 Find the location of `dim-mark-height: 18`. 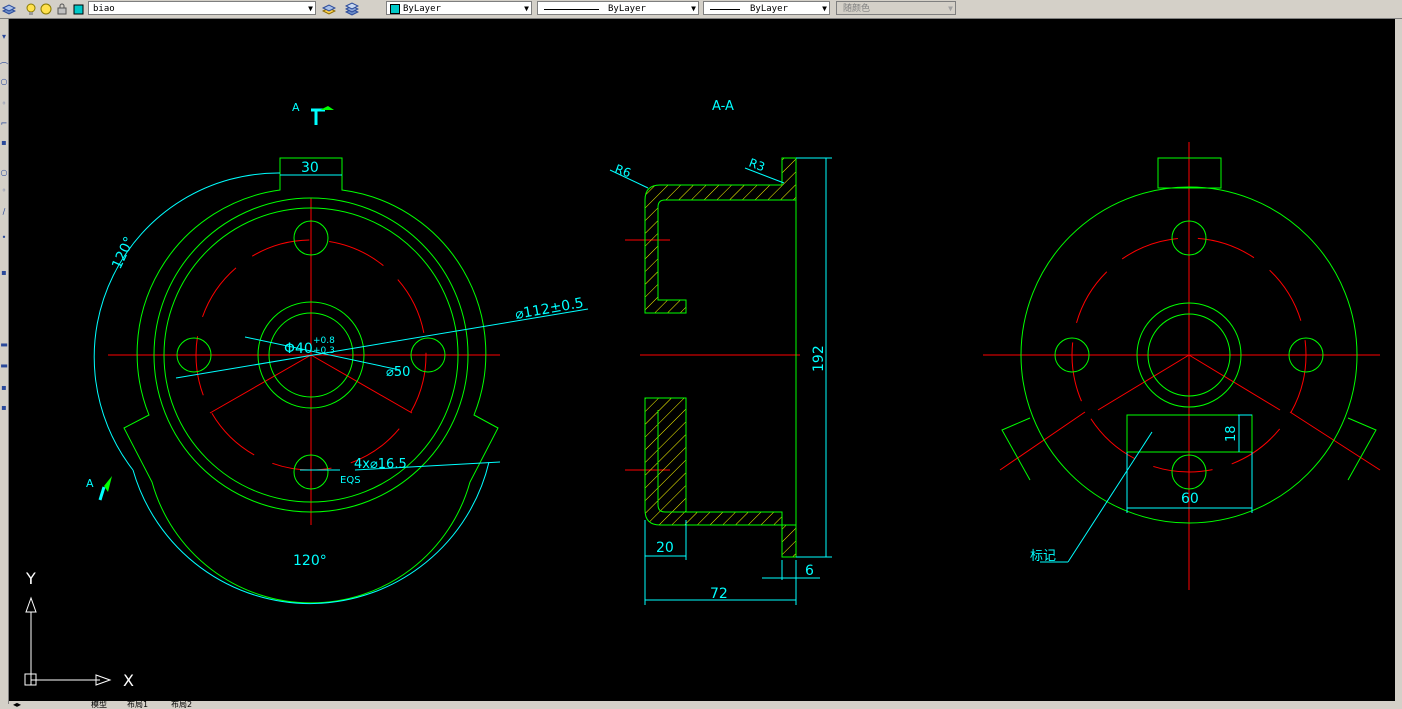

dim-mark-height: 18 is located at coordinates (1231, 433).